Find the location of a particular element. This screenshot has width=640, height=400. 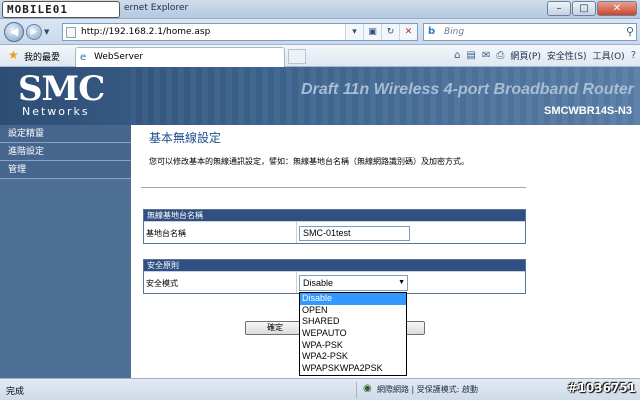

smc-logo-subtitle: Networks is located at coordinates (56, 111).